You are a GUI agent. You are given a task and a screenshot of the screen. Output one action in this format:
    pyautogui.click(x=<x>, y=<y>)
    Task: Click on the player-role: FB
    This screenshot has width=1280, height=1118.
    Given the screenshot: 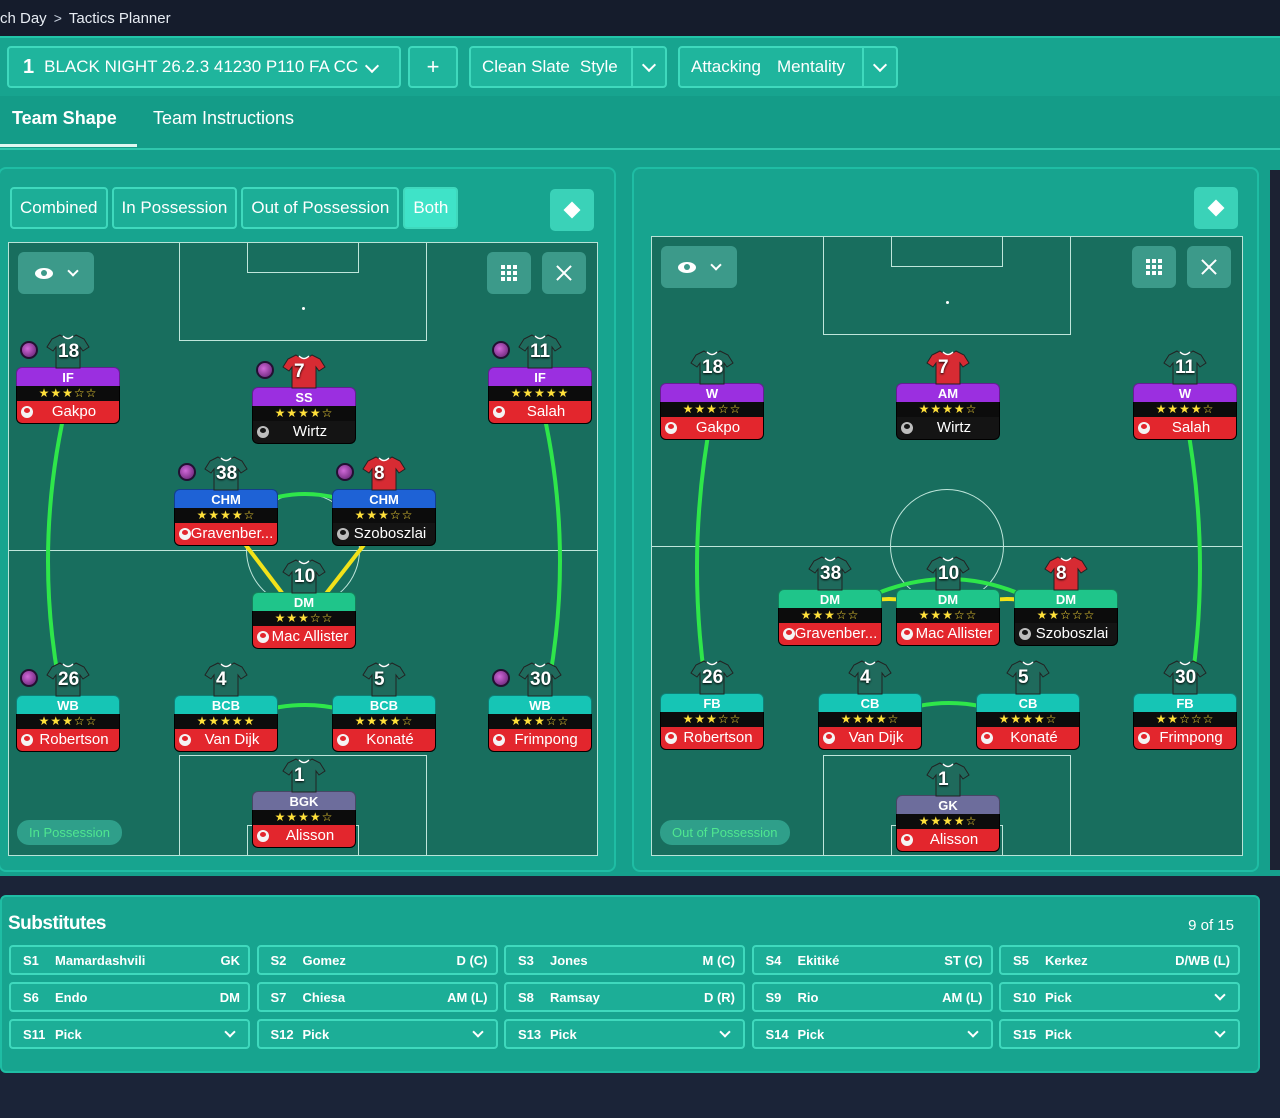 What is the action you would take?
    pyautogui.click(x=712, y=702)
    